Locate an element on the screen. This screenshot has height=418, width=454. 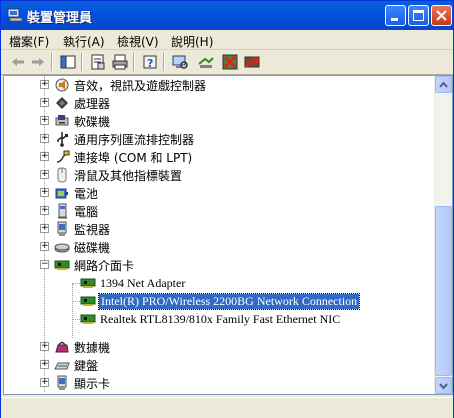
tree-item-monitor: + 監視器 is located at coordinates (214, 229).